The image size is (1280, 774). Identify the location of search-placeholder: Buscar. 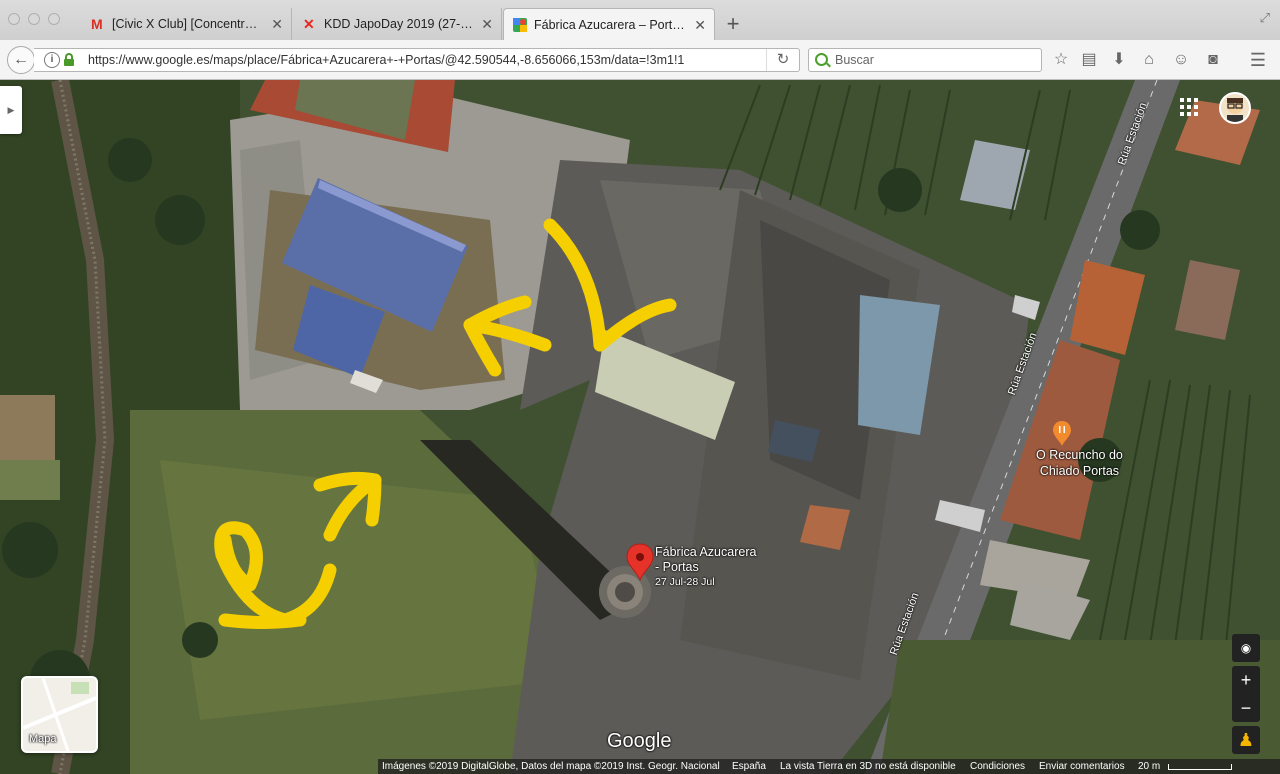
(854, 60).